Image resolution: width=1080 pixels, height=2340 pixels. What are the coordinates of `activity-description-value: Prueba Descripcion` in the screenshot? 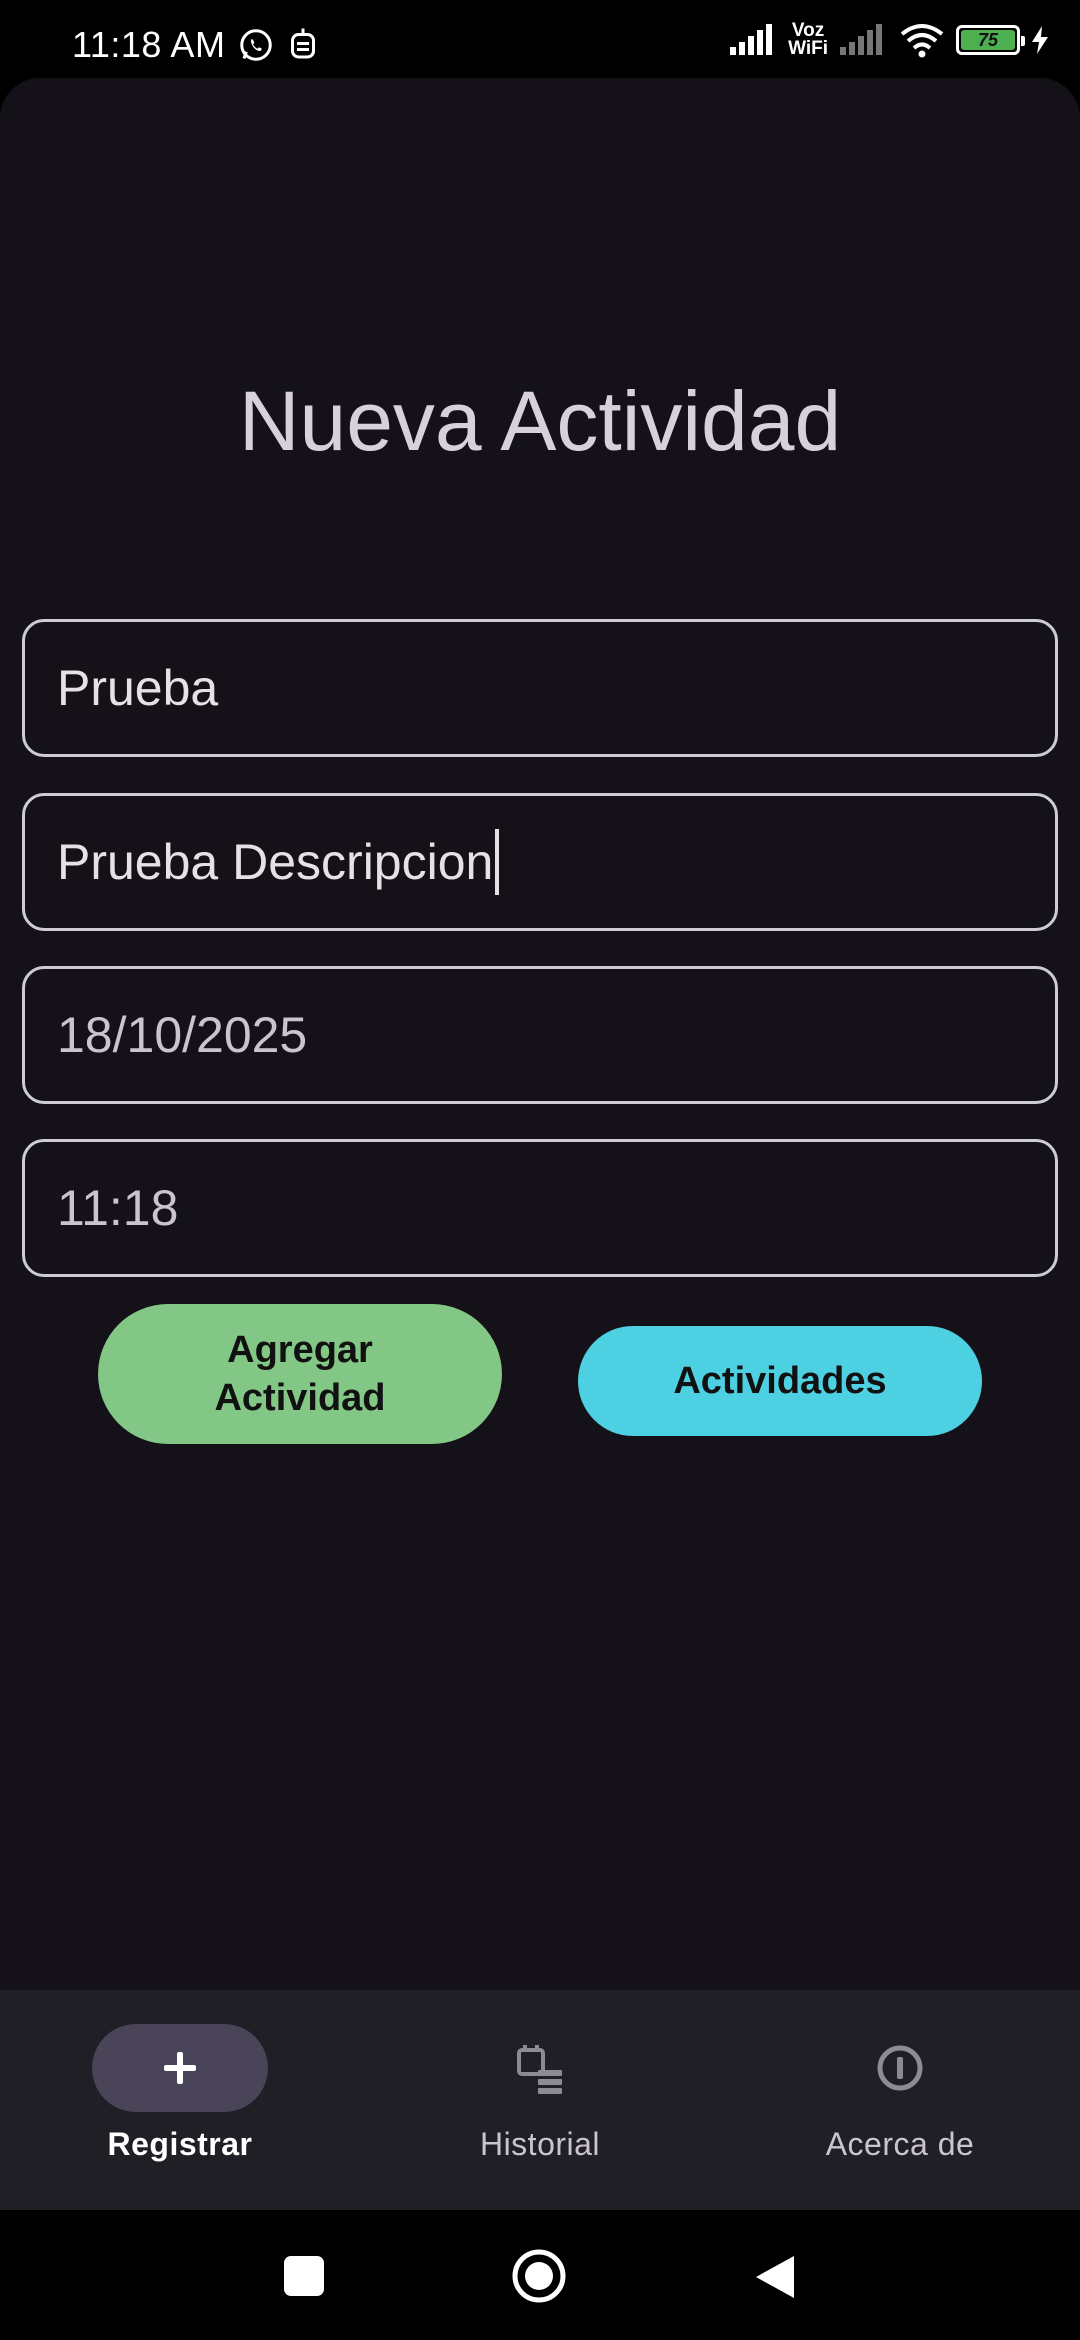 It's located at (275, 862).